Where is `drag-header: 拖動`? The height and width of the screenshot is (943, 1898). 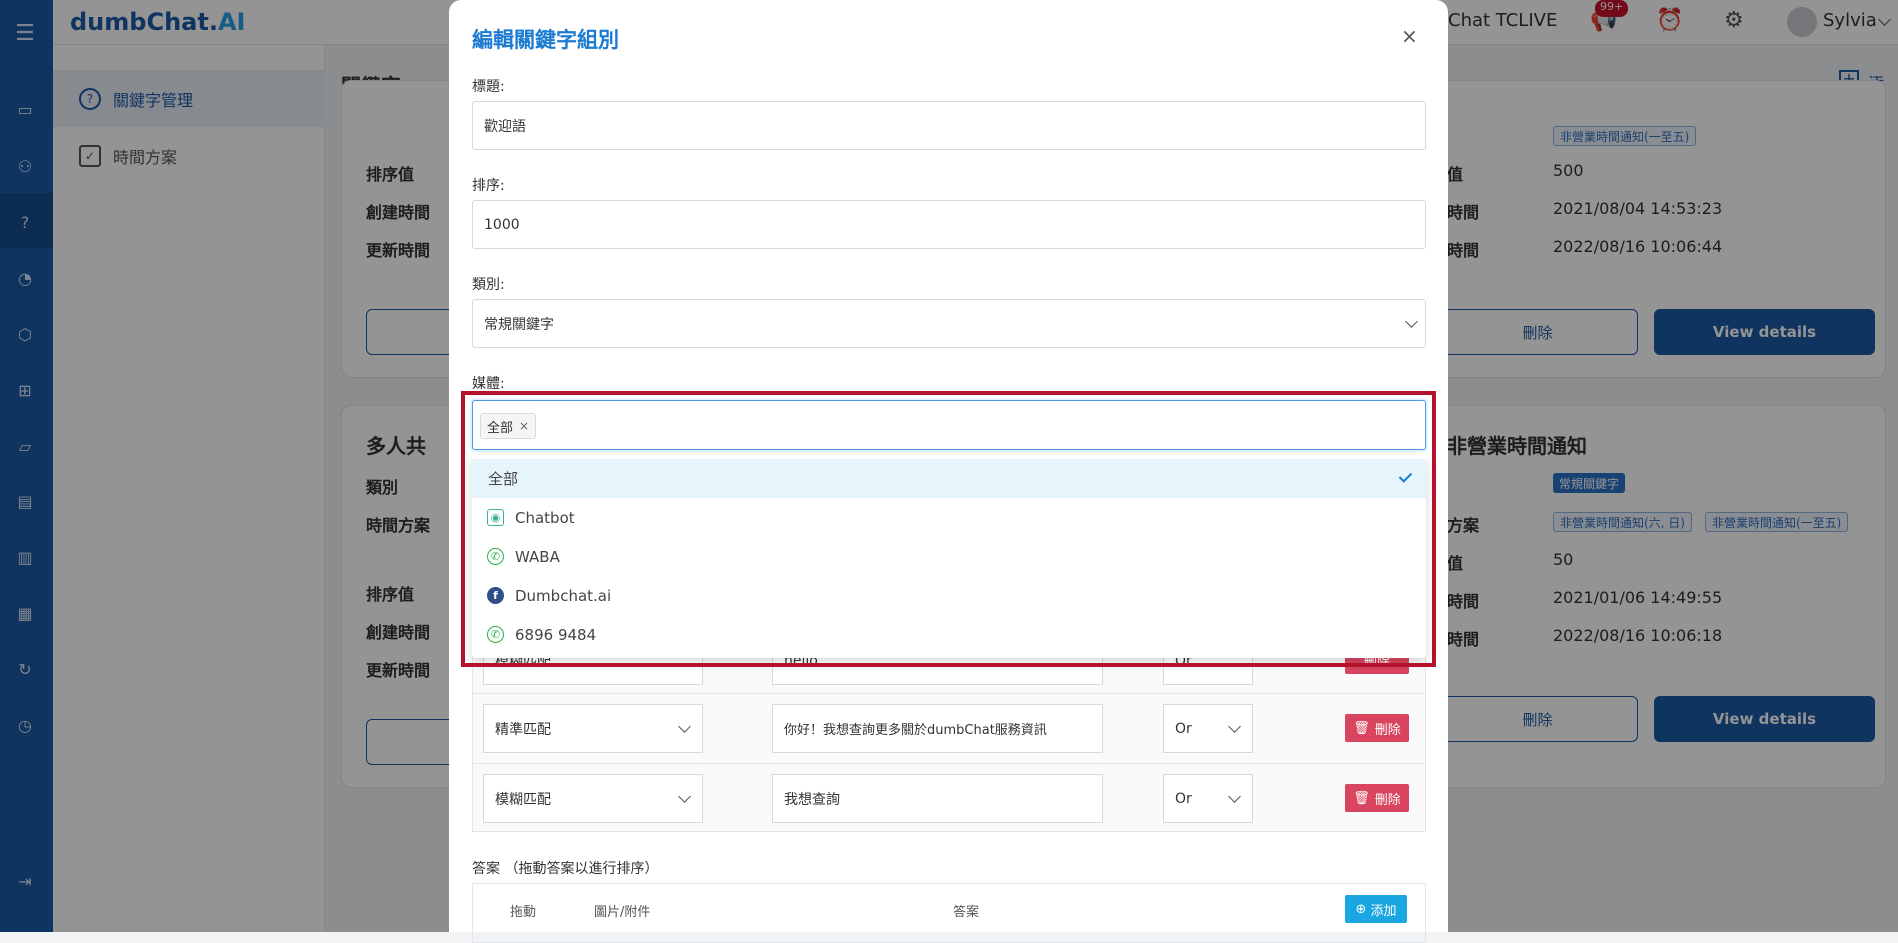 drag-header: 拖動 is located at coordinates (523, 912).